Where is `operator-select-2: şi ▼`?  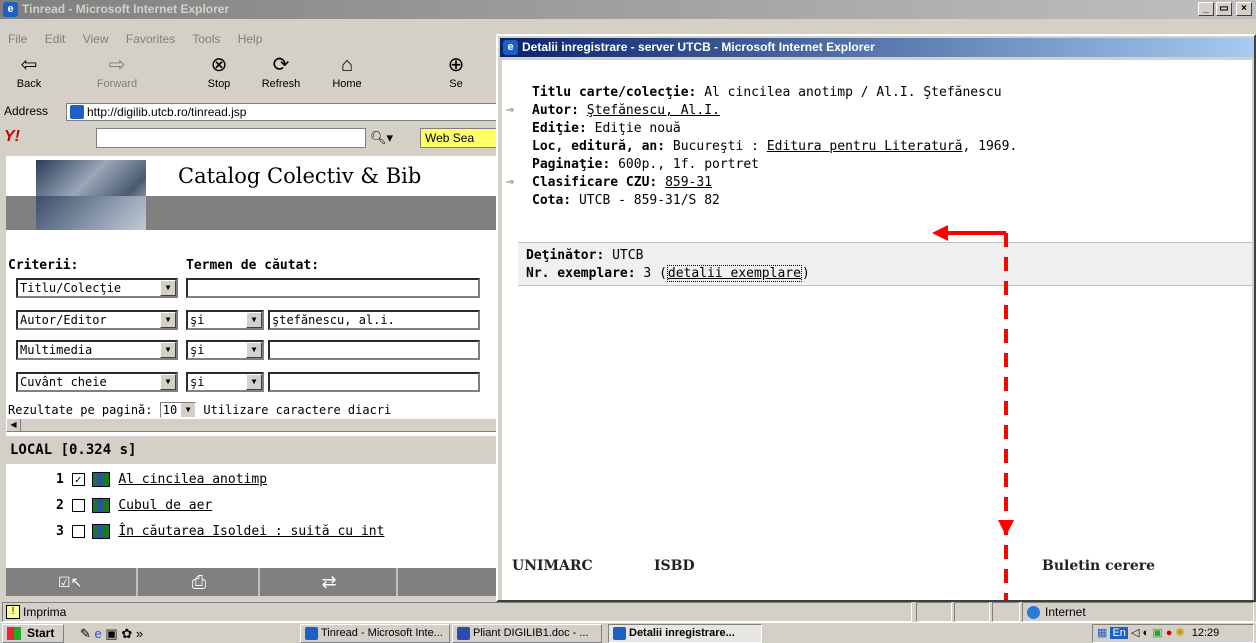
operator-select-2: şi ▼ is located at coordinates (225, 320).